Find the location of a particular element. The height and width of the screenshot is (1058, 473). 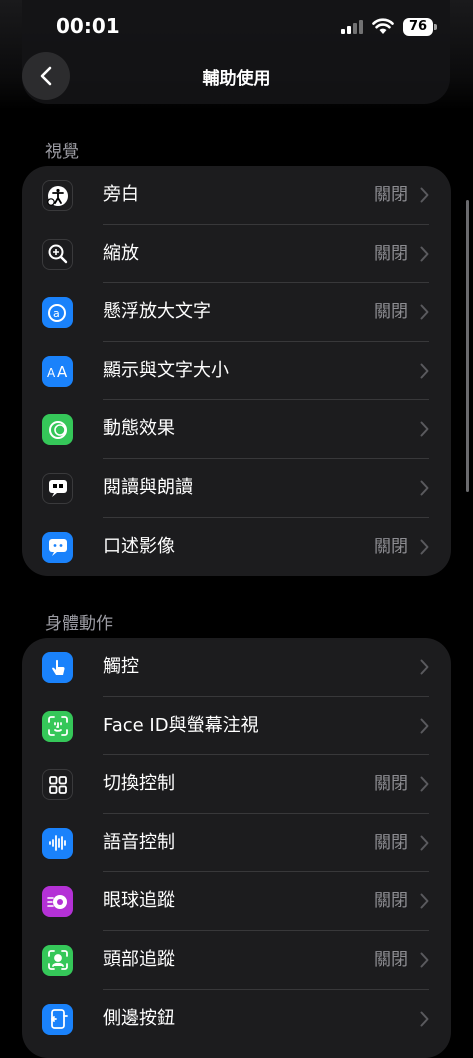

status-bar: 00:01 76 is located at coordinates (236, 27).